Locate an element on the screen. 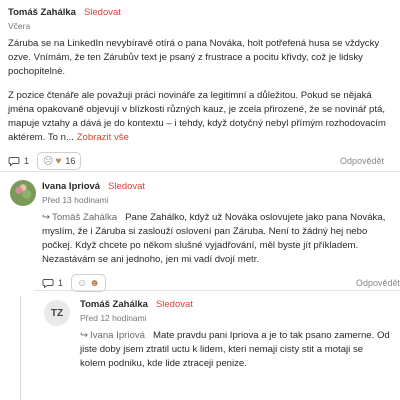 The width and height of the screenshot is (400, 400). reply-to-name: Tomáš Zahálka is located at coordinates (84, 217).